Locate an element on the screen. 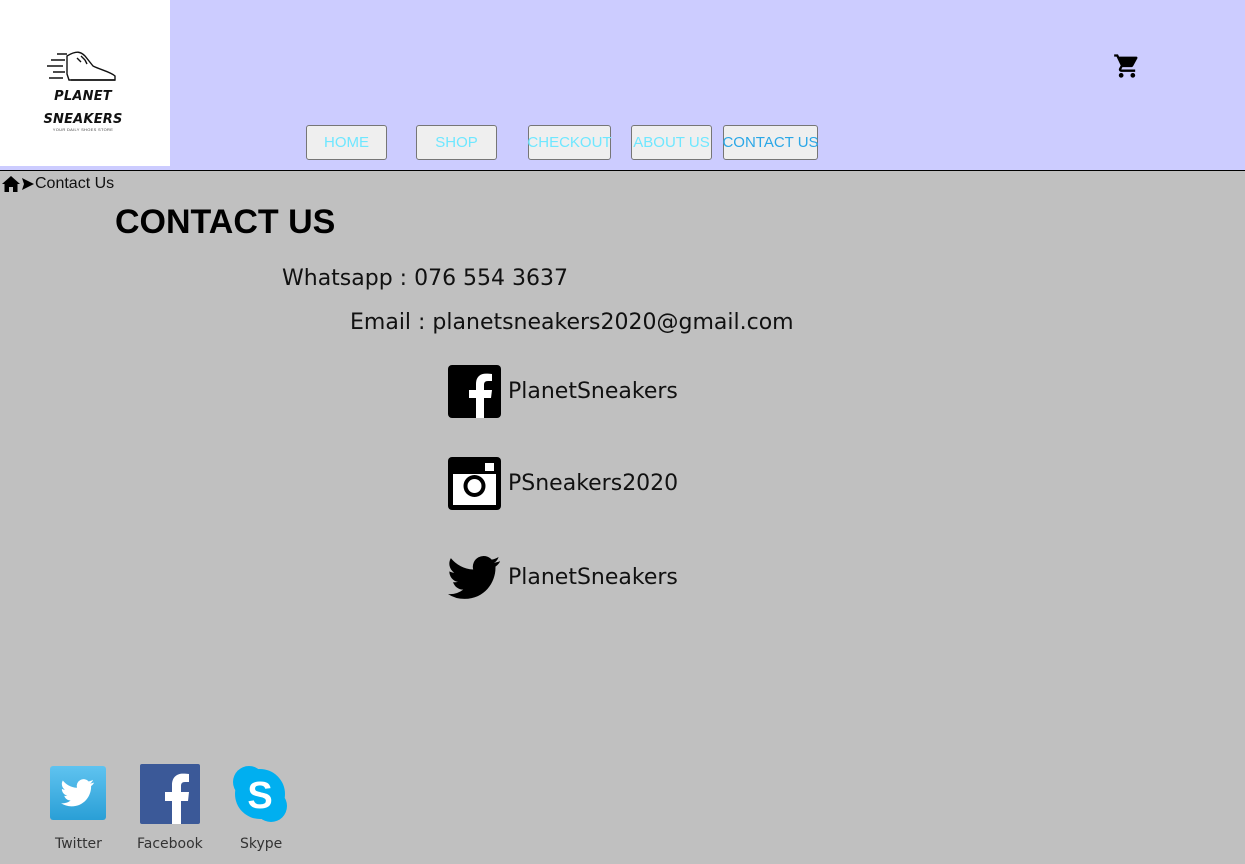 This screenshot has width=1245, height=864. footer-twitter-link is located at coordinates (78, 792).